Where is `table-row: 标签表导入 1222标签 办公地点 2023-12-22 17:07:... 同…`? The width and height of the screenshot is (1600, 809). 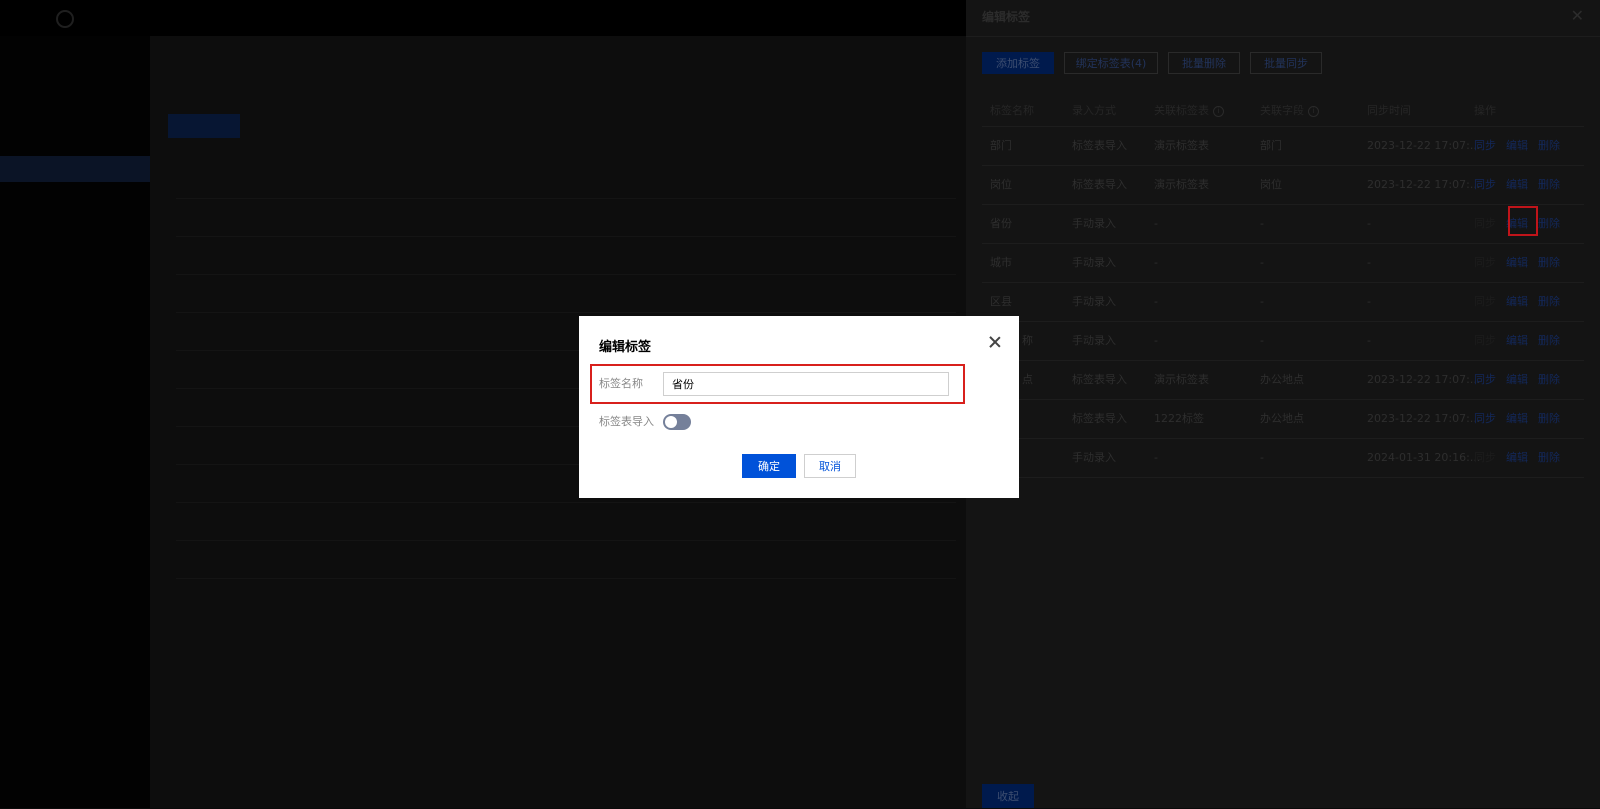 table-row: 标签表导入 1222标签 办公地点 2023-12-22 17:07:... 同… is located at coordinates (1283, 419).